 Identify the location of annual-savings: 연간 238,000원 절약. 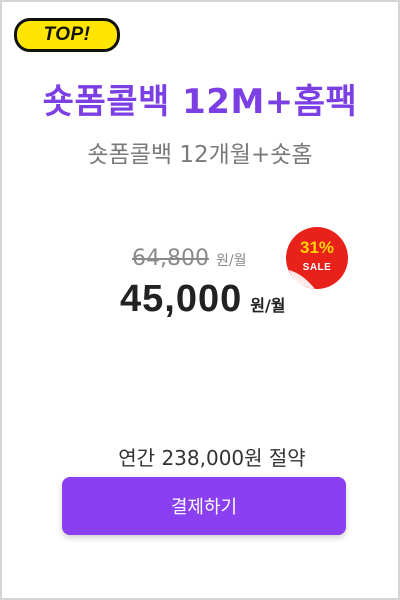
(212, 458).